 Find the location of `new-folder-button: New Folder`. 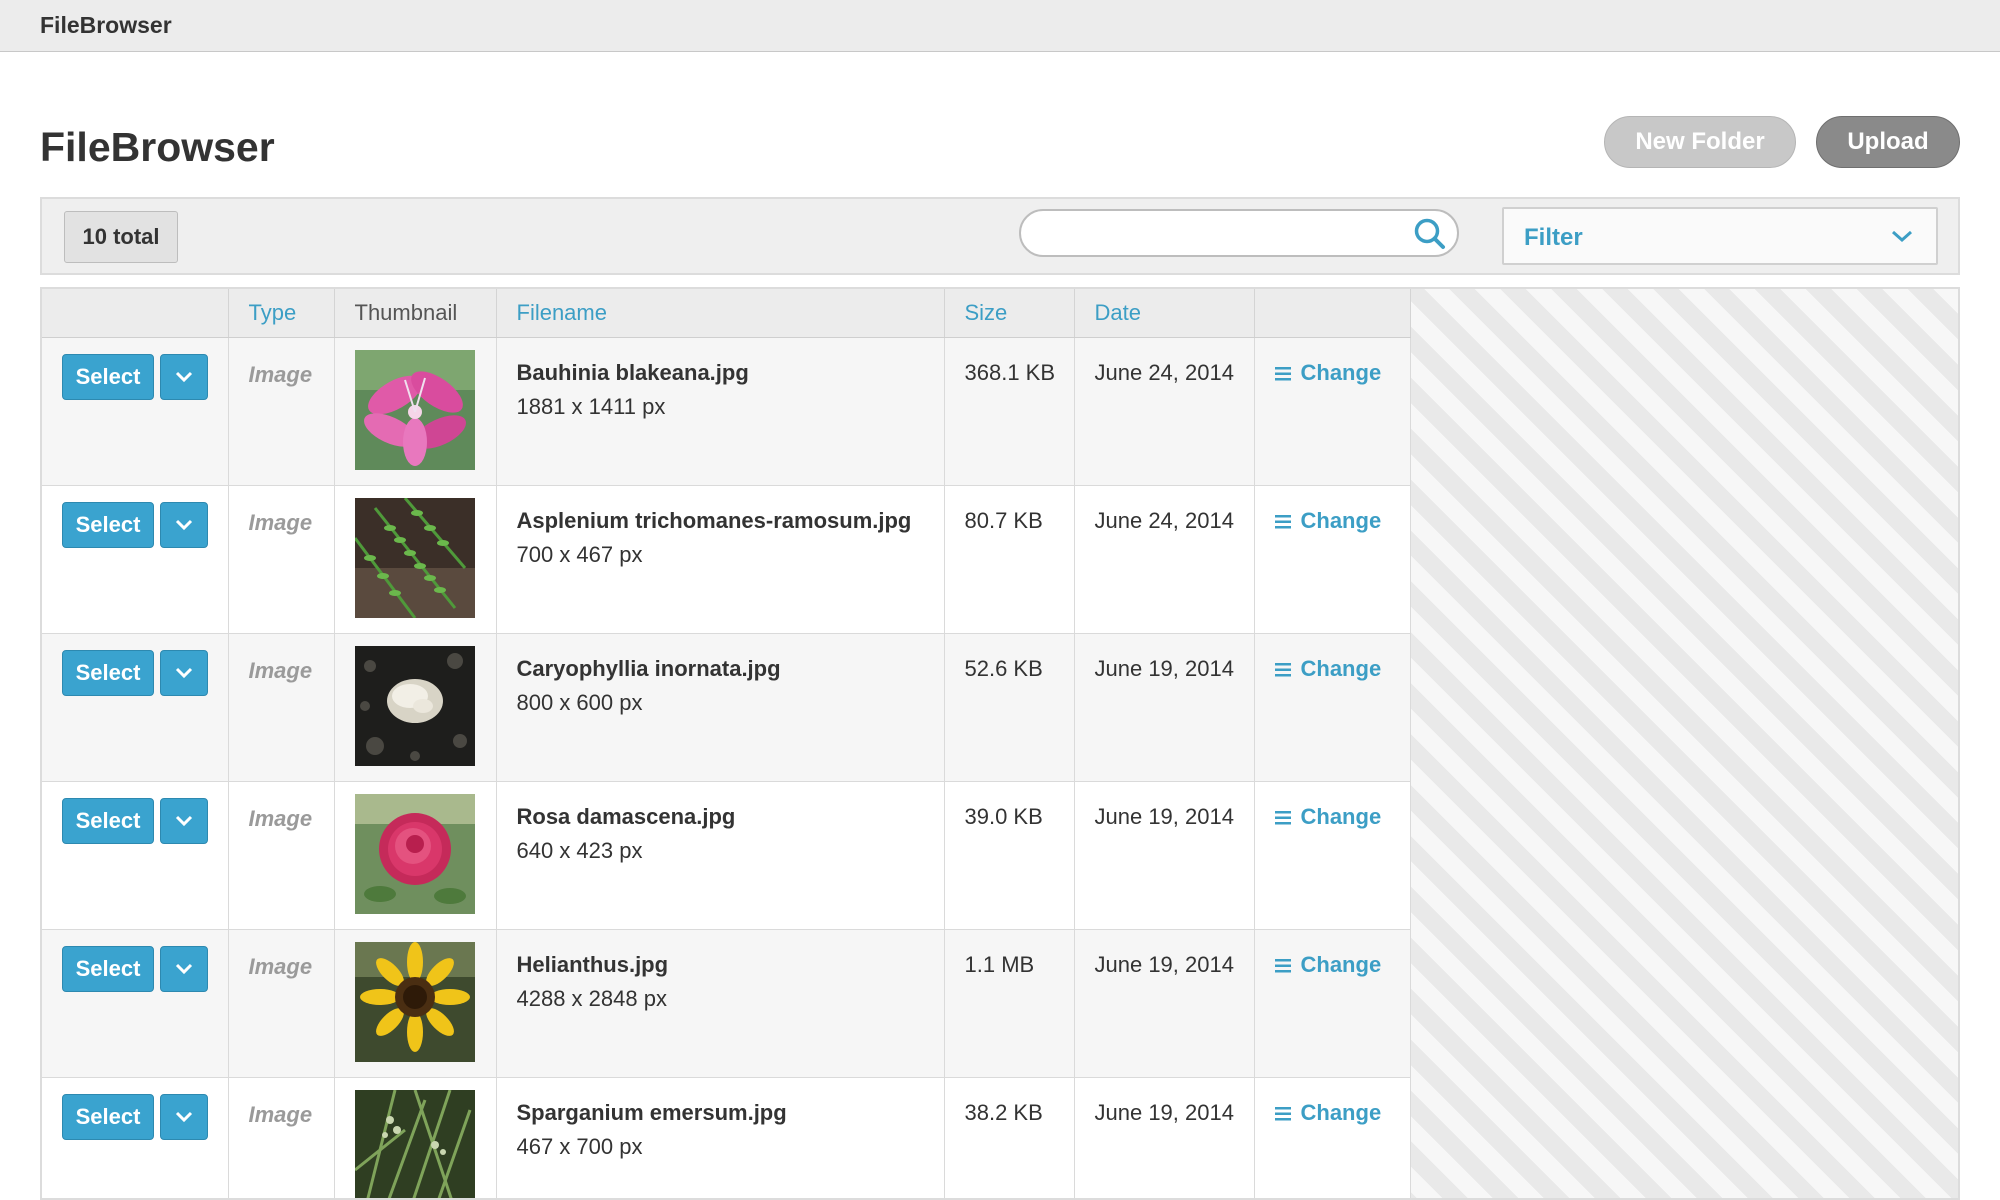

new-folder-button: New Folder is located at coordinates (1700, 142).